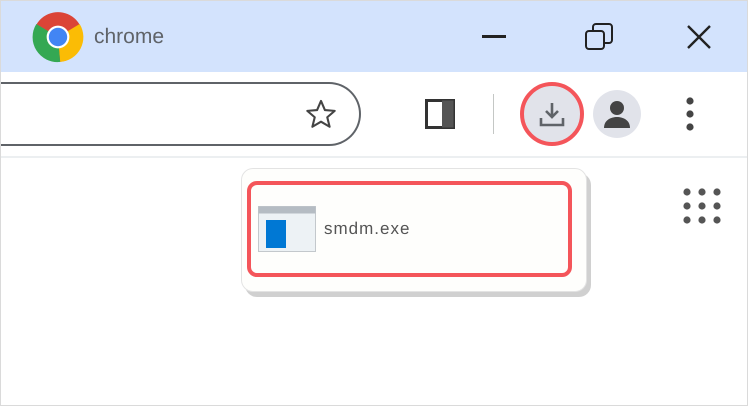  What do you see at coordinates (321, 114) in the screenshot?
I see `star-icon` at bounding box center [321, 114].